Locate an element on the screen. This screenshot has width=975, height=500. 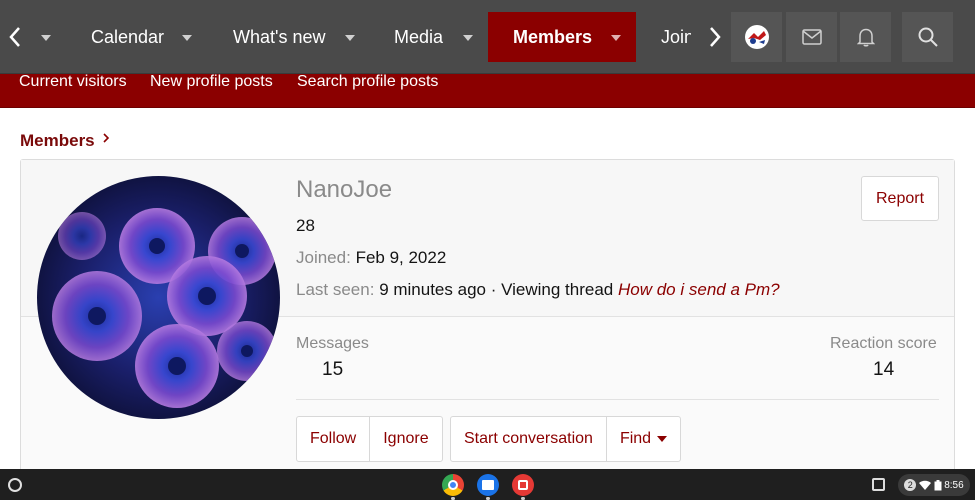
last-seen-label: Last seen: is located at coordinates (335, 289).